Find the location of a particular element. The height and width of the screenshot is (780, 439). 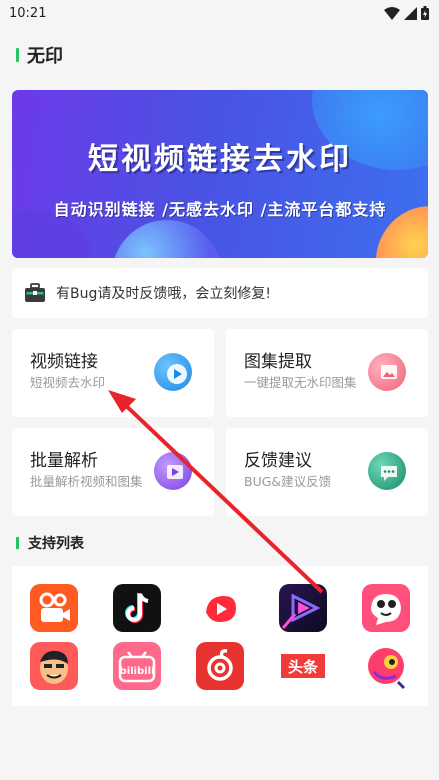

card-title: 视频链接 is located at coordinates (64, 362).